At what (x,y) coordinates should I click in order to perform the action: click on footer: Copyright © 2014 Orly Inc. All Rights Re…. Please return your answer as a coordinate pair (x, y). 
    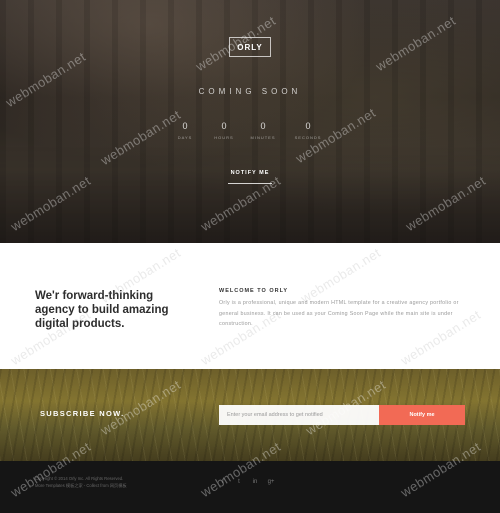
    Looking at the image, I should click on (250, 487).